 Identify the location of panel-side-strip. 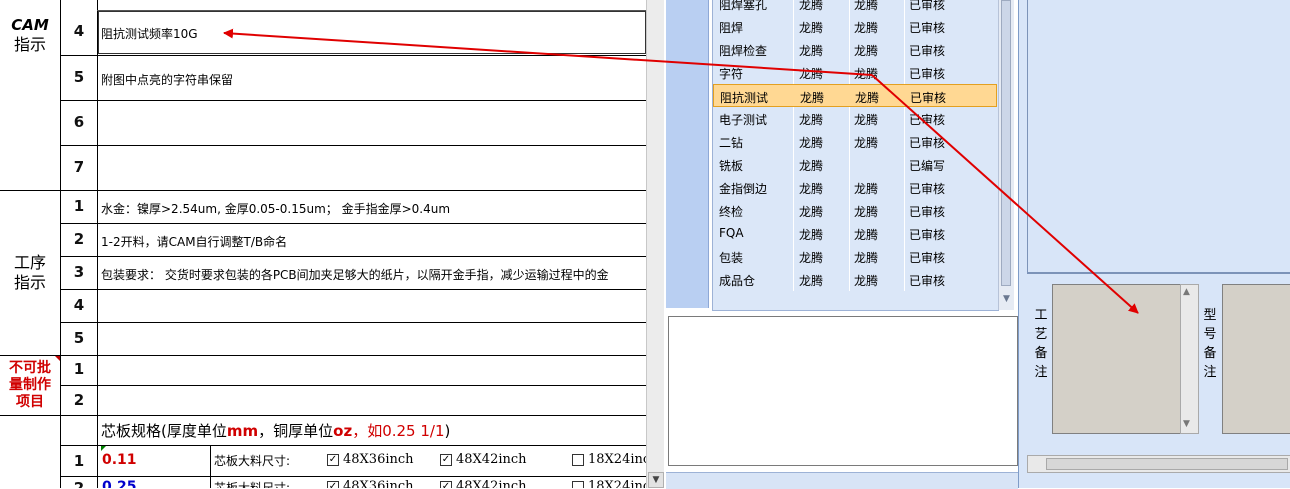
(687, 154).